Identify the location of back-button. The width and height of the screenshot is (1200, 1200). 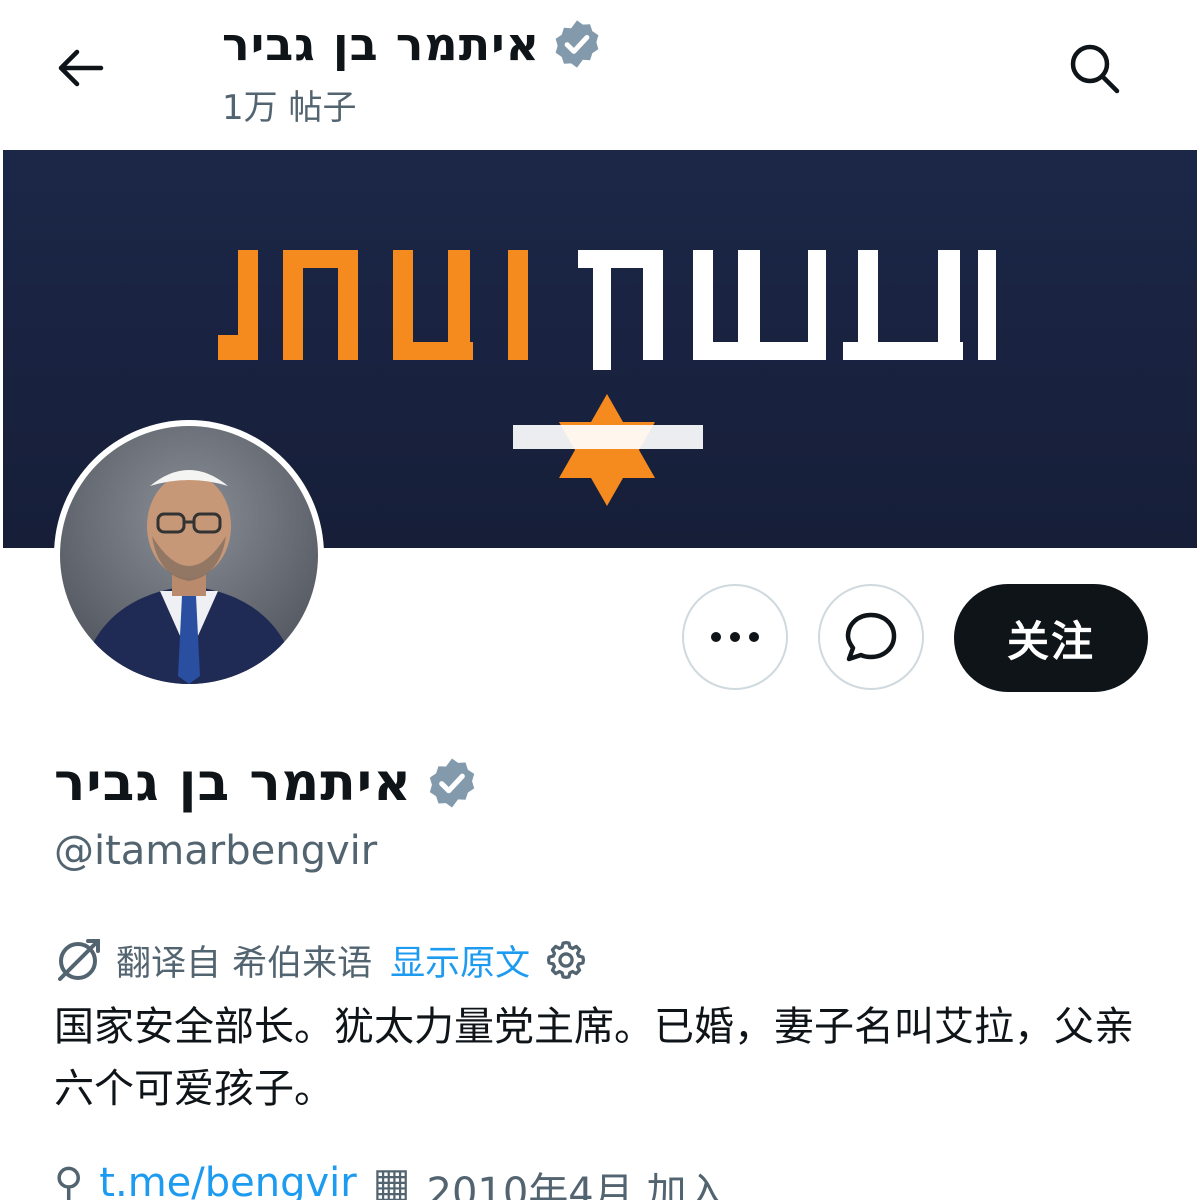
(80, 68).